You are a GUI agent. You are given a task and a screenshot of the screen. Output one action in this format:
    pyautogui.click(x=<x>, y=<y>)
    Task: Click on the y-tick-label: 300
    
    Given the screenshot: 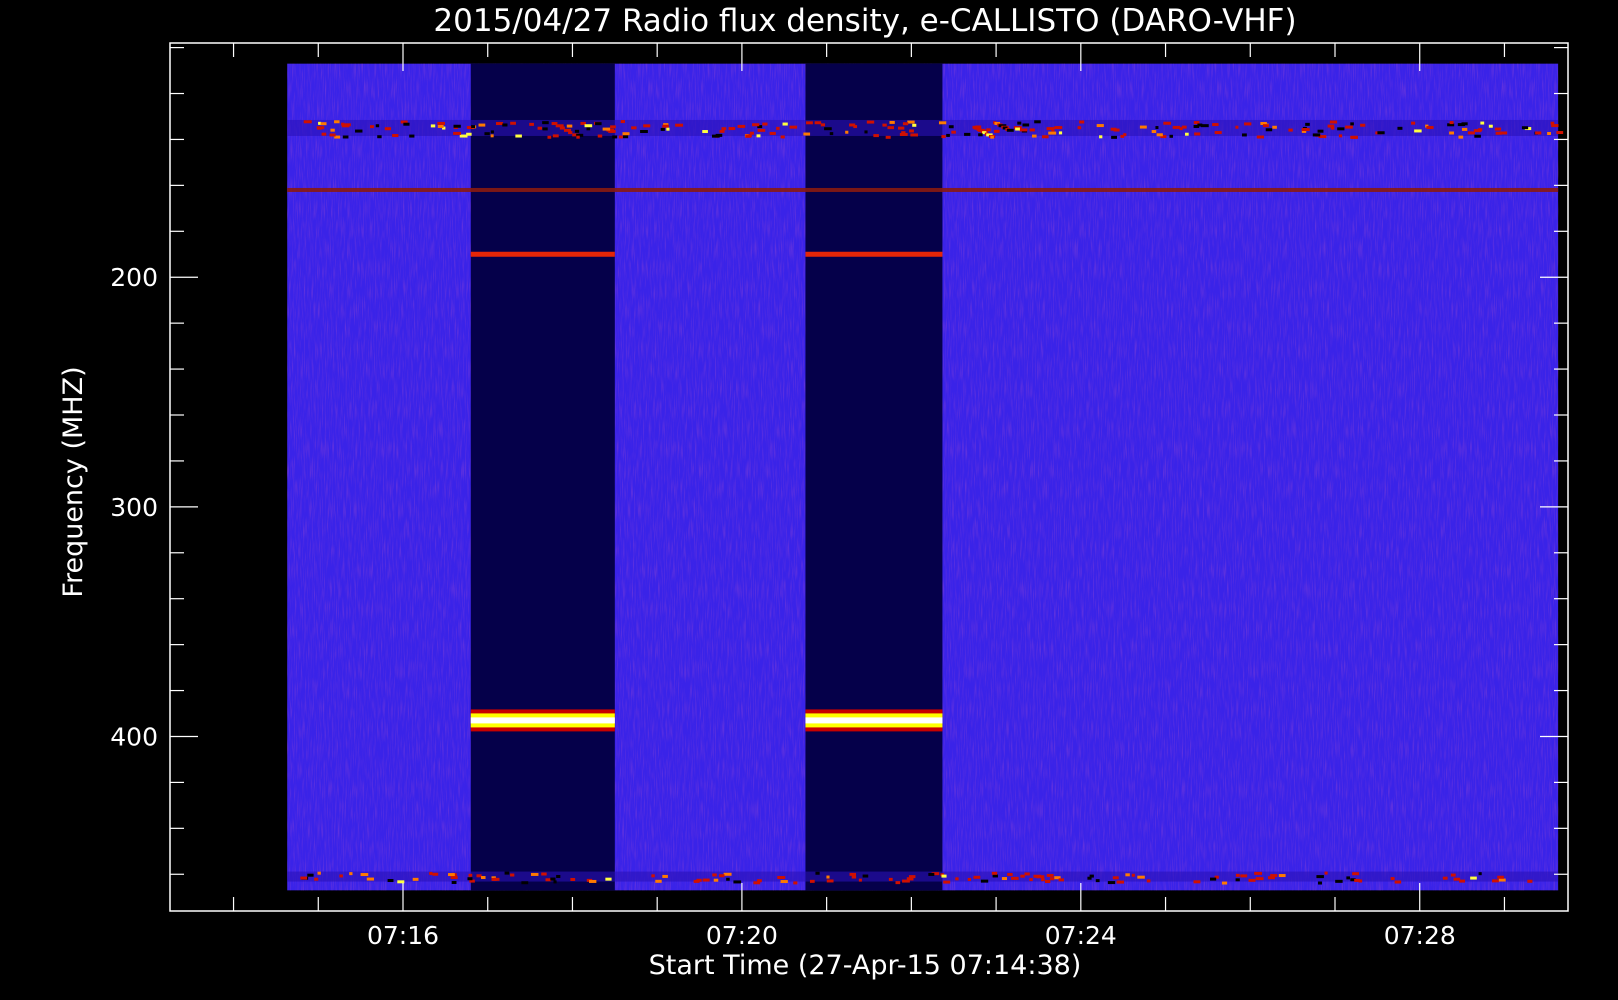 What is the action you would take?
    pyautogui.click(x=134, y=507)
    